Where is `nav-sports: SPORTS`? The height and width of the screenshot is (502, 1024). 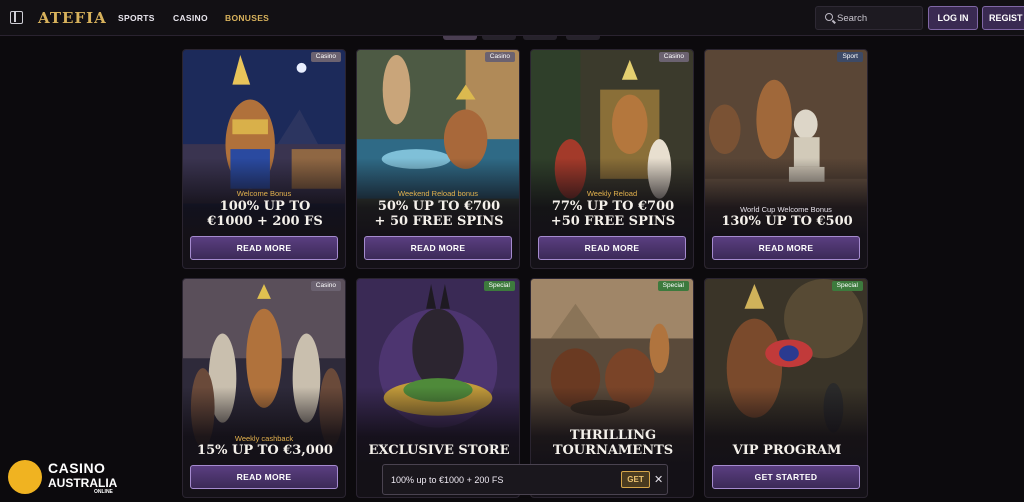 nav-sports: SPORTS is located at coordinates (136, 18).